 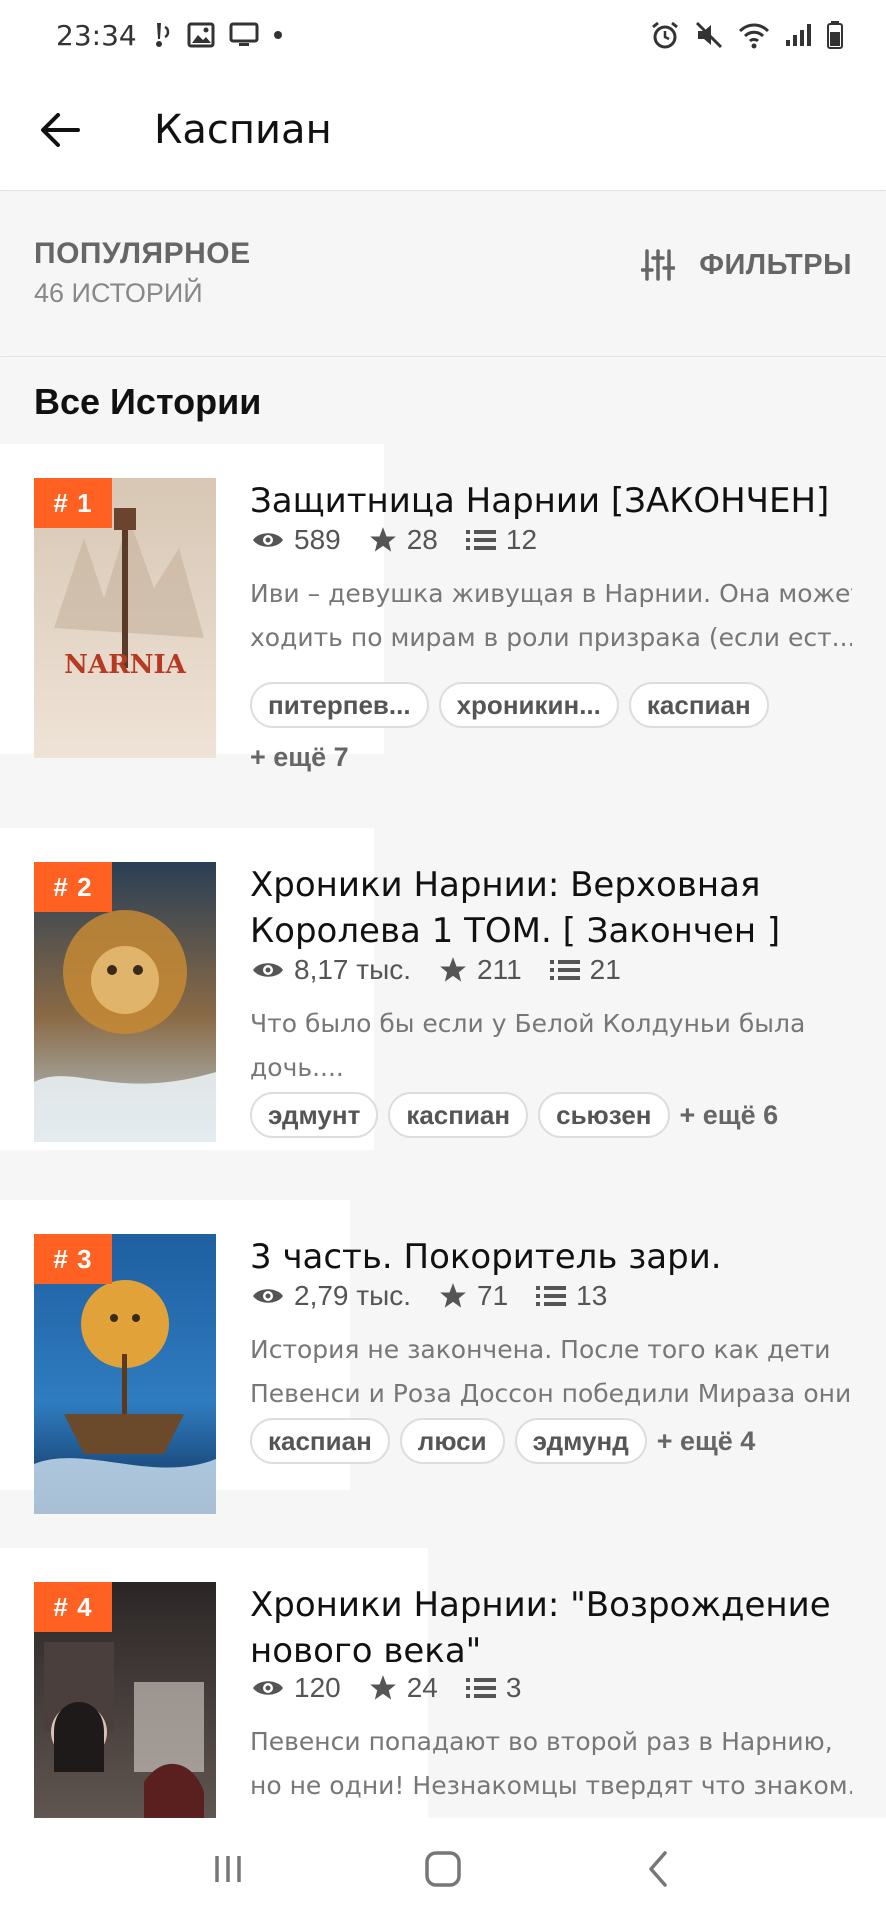 What do you see at coordinates (580, 1441) in the screenshot?
I see `tag-chip: эдмунд` at bounding box center [580, 1441].